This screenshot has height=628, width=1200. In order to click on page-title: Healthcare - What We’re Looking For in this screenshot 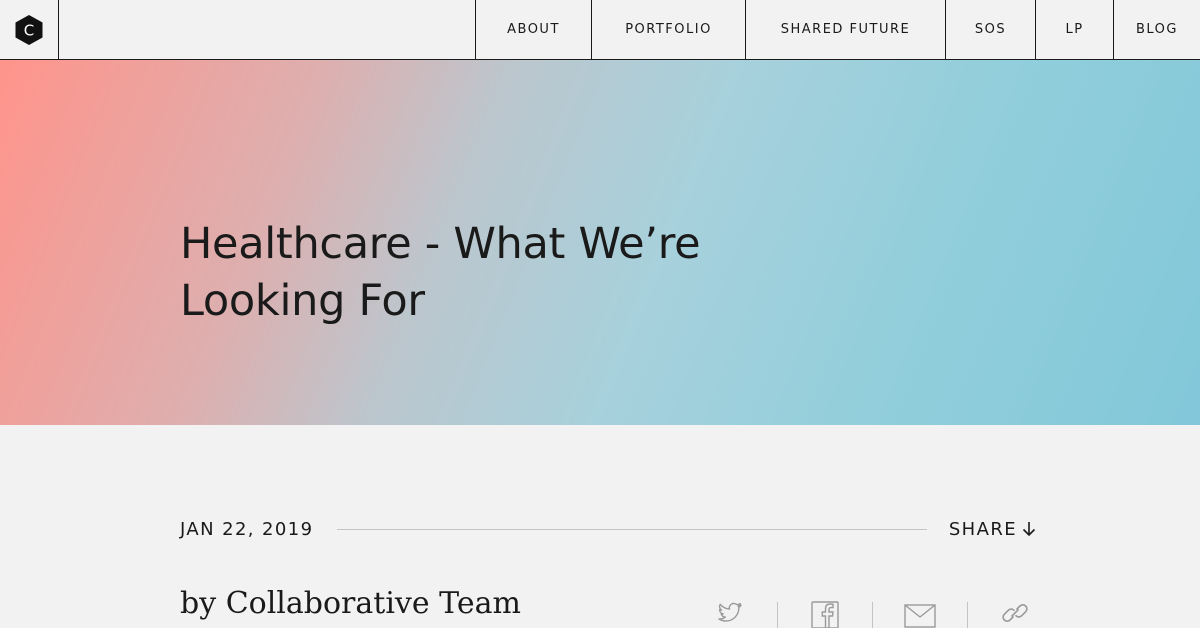, I will do `click(440, 272)`.